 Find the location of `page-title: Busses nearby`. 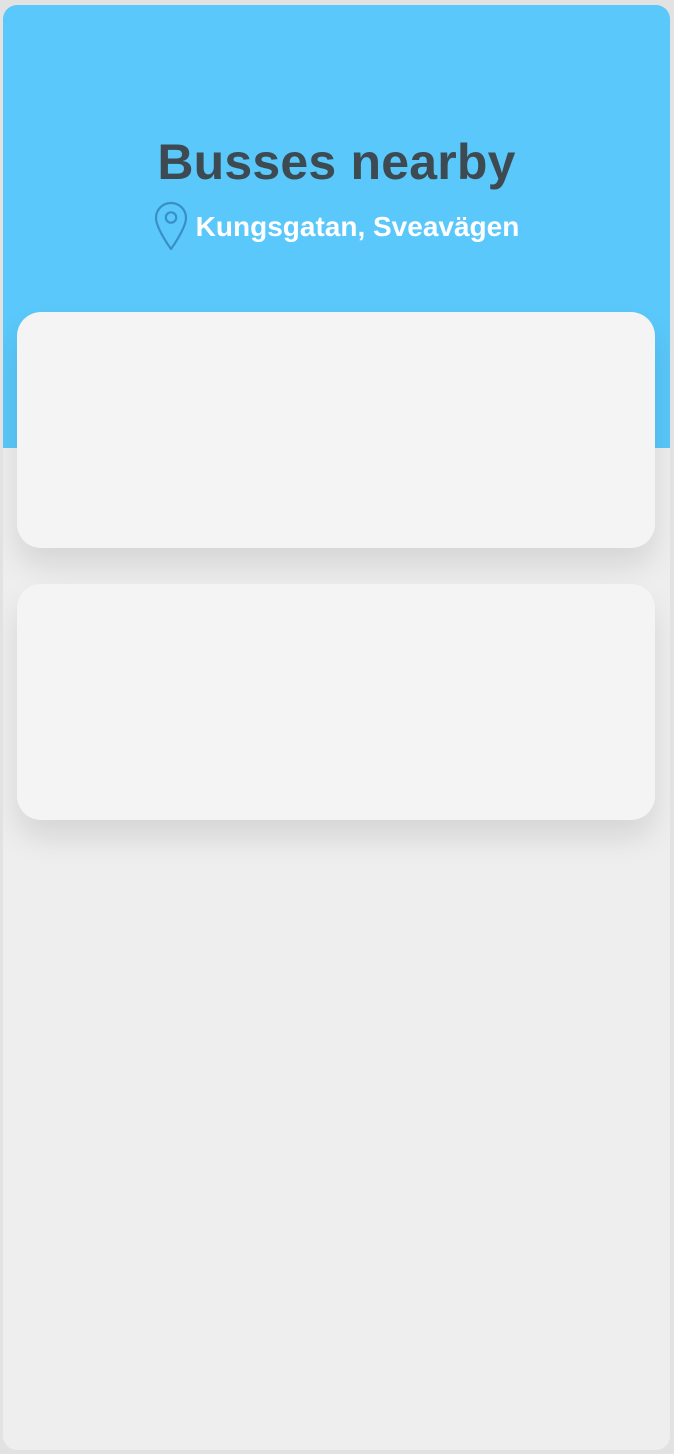

page-title: Busses nearby is located at coordinates (336, 162).